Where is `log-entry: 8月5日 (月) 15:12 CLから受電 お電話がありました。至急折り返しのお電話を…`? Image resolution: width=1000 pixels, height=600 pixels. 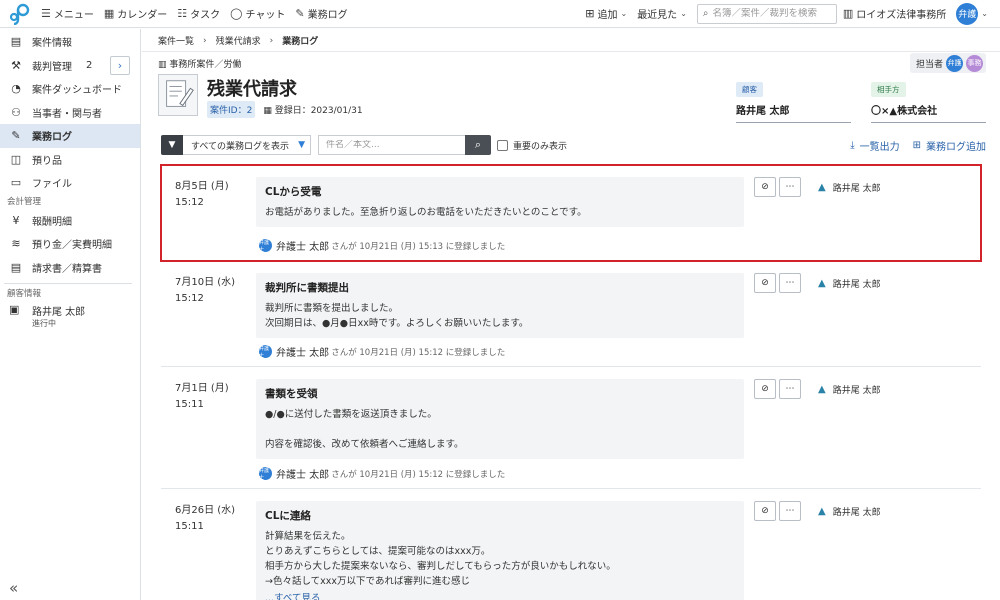
log-entry: 8月5日 (月) 15:12 CLから受電 お電話がありました。至急折り返しのお電話を… is located at coordinates (571, 213).